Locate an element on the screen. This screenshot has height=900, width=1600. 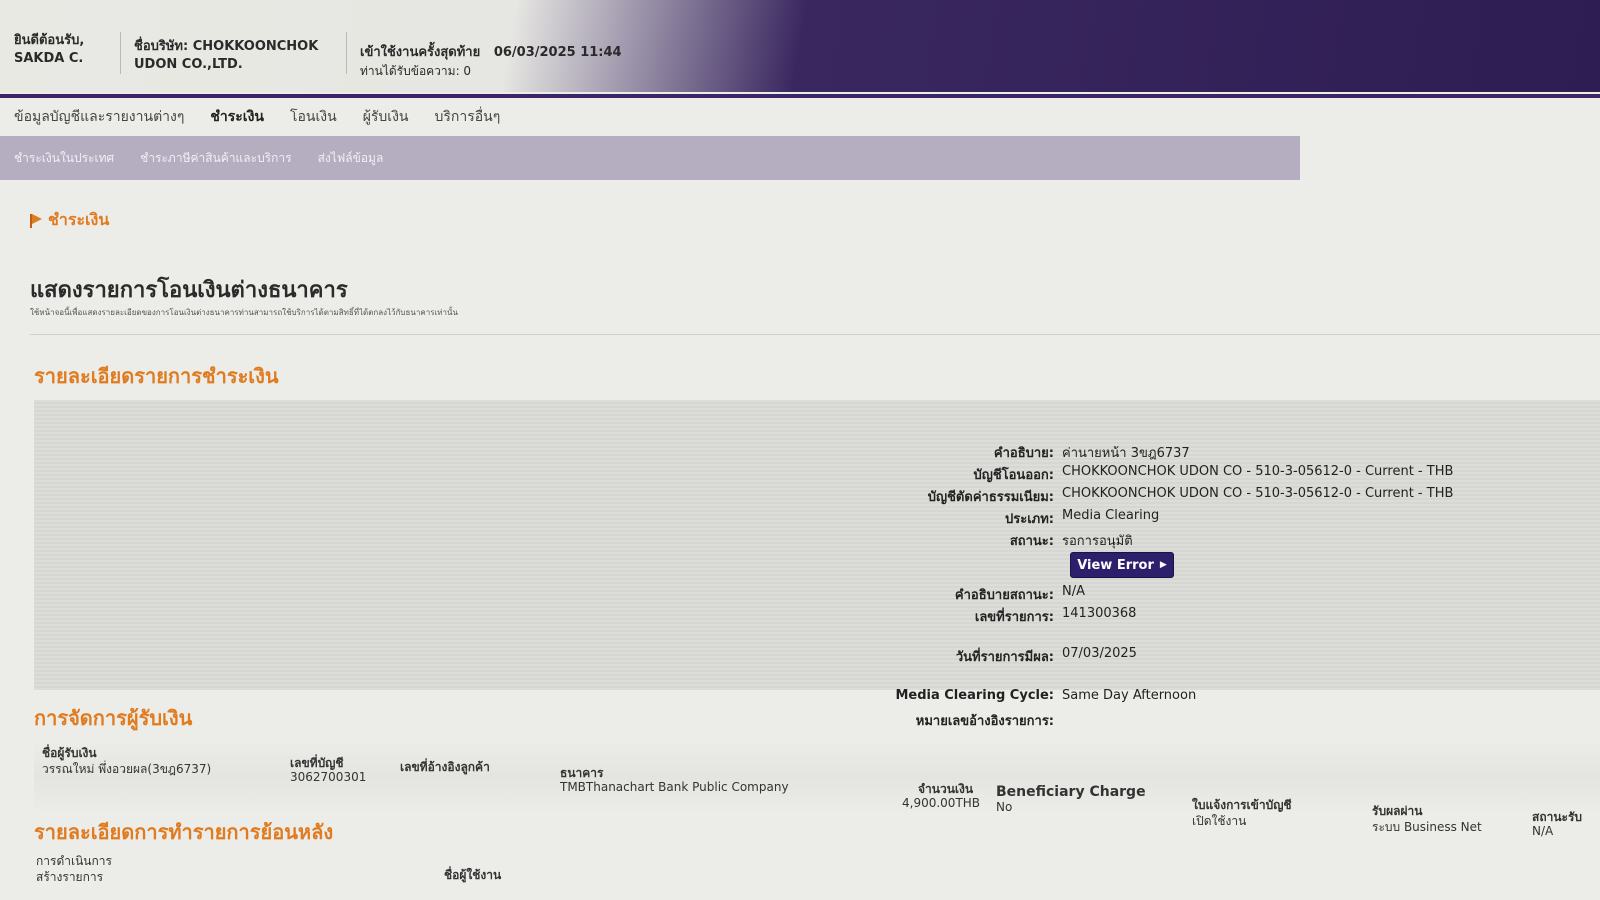
nav-item-other-services: บริการอื่นๆ is located at coordinates (468, 117).